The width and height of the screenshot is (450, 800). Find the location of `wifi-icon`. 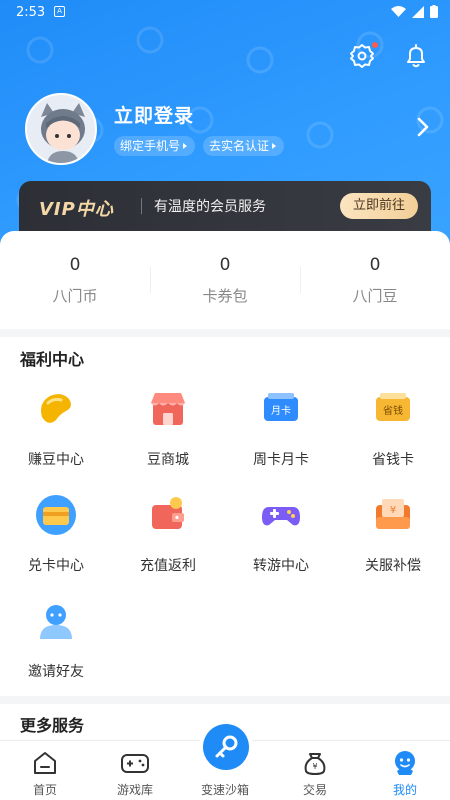

wifi-icon is located at coordinates (398, 11).